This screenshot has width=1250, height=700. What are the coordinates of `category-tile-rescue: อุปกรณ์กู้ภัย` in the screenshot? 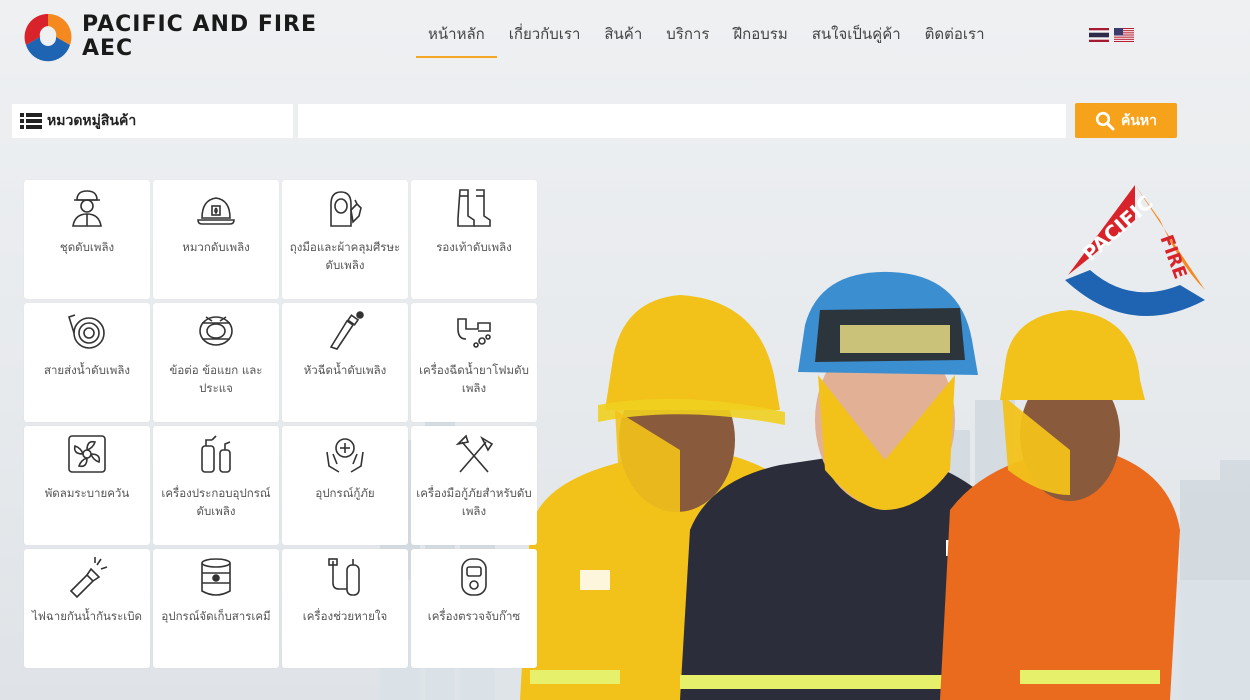 It's located at (345, 485).